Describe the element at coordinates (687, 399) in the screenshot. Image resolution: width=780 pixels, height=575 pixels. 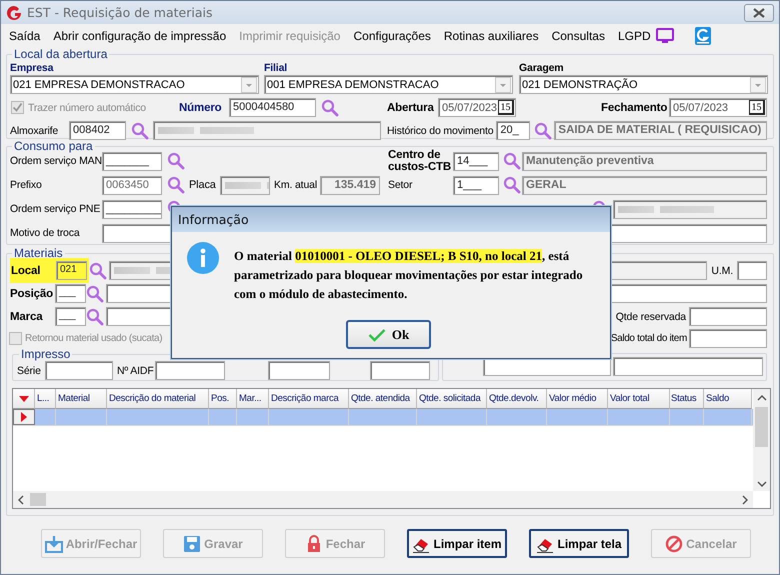
I see `column-header: Status` at that location.